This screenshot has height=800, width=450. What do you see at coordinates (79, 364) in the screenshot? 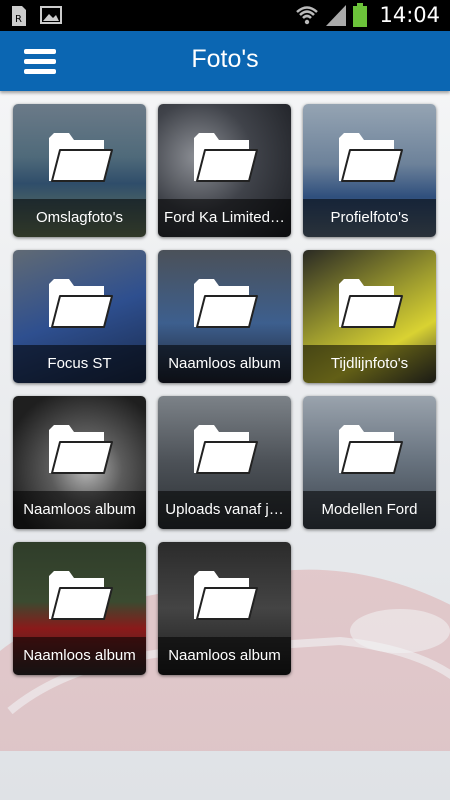
I see `album-label: Focus ST` at bounding box center [79, 364].